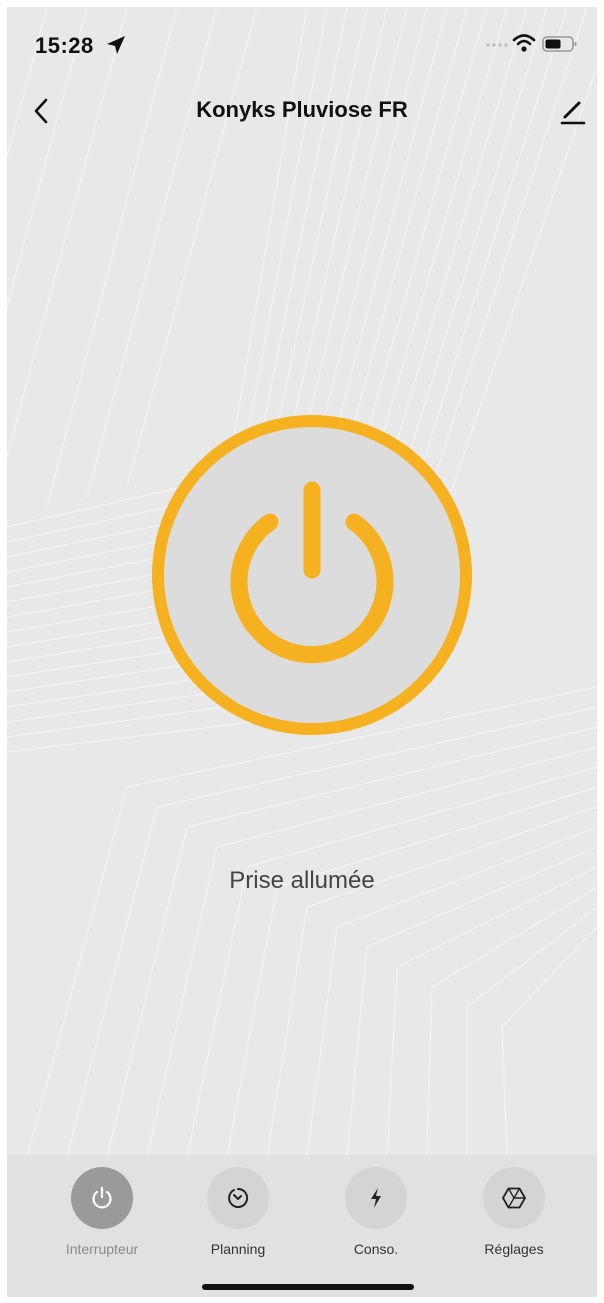  What do you see at coordinates (497, 45) in the screenshot?
I see `cellular-signal-icon` at bounding box center [497, 45].